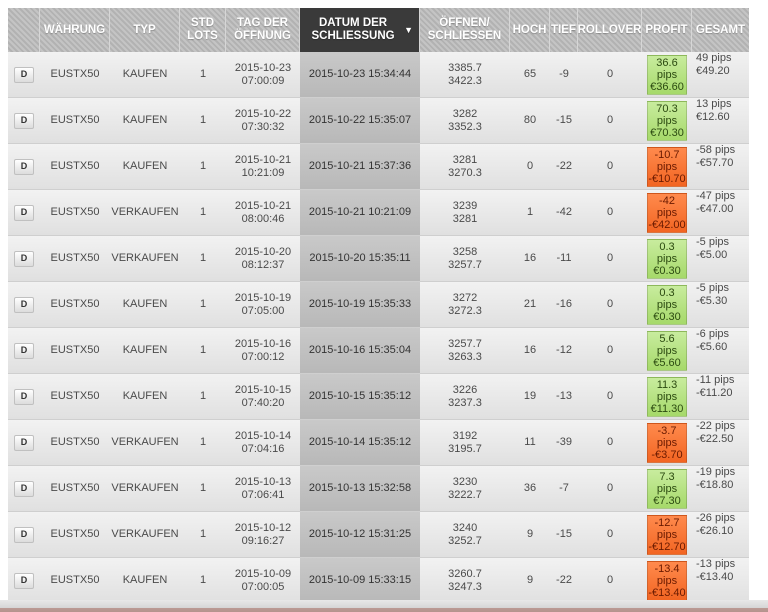  Describe the element at coordinates (667, 154) in the screenshot. I see `profit-pips: -10.7` at that location.